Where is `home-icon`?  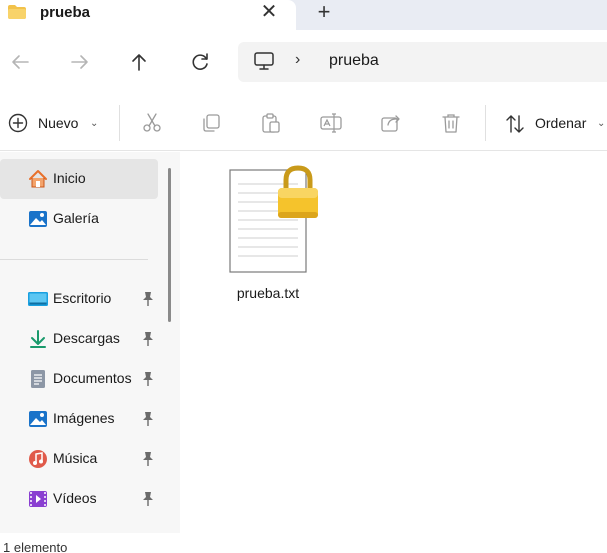
home-icon is located at coordinates (38, 179).